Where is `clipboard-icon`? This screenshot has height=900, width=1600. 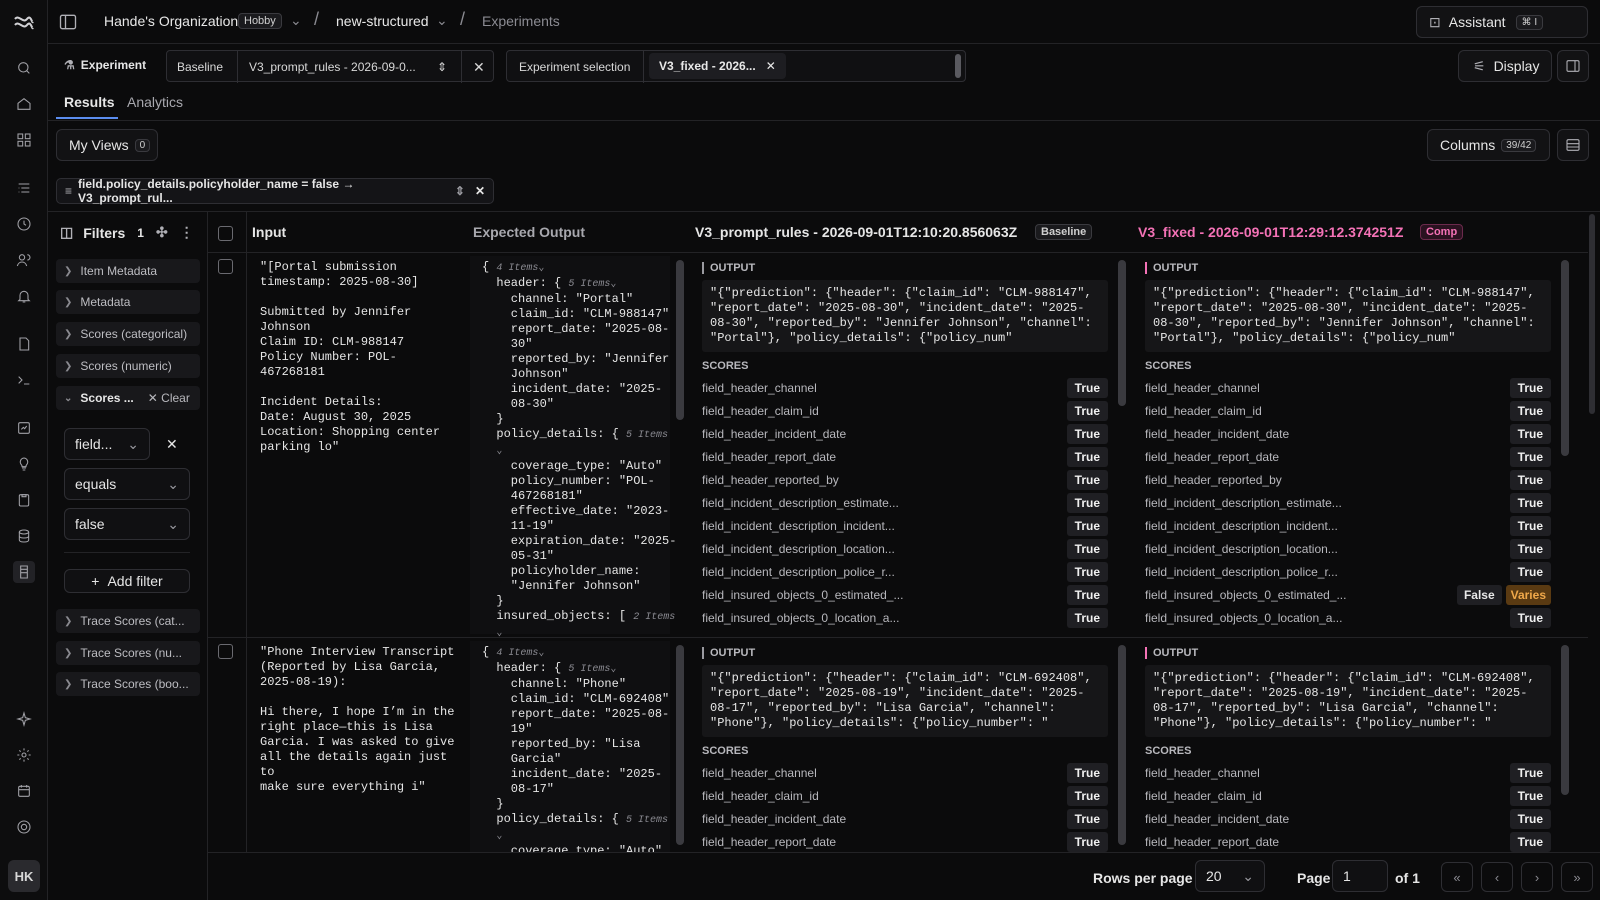 clipboard-icon is located at coordinates (24, 500).